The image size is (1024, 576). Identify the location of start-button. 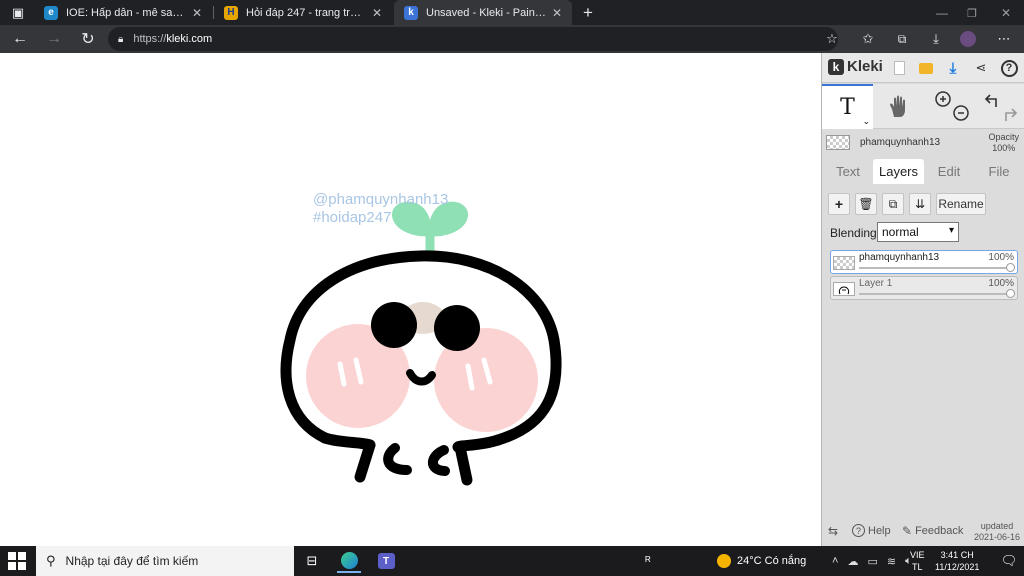
(17, 561).